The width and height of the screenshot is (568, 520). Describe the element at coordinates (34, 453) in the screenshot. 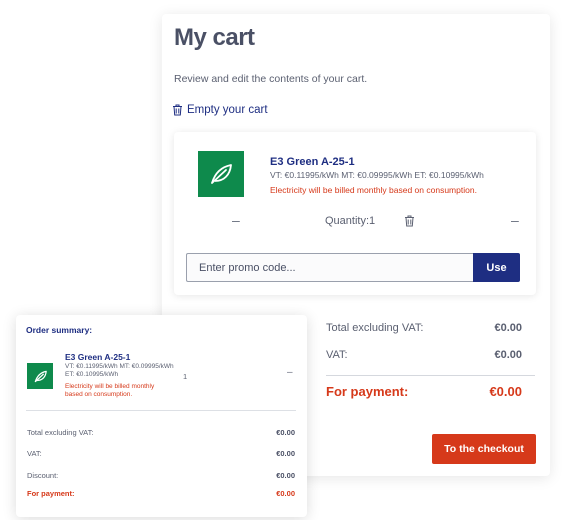

I see `summary-vat-label: VAT:` at that location.